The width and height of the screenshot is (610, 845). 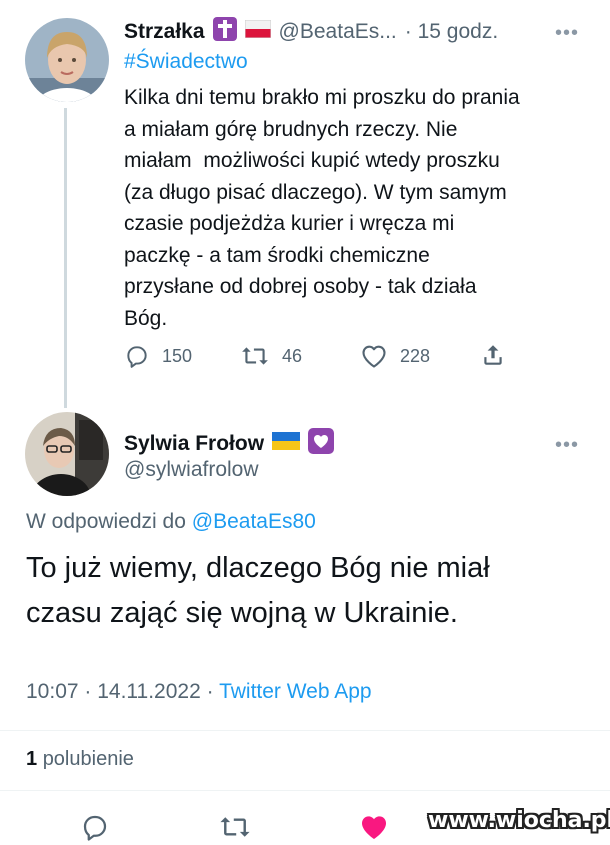 What do you see at coordinates (295, 691) in the screenshot?
I see `source-link: Twitter Web App` at bounding box center [295, 691].